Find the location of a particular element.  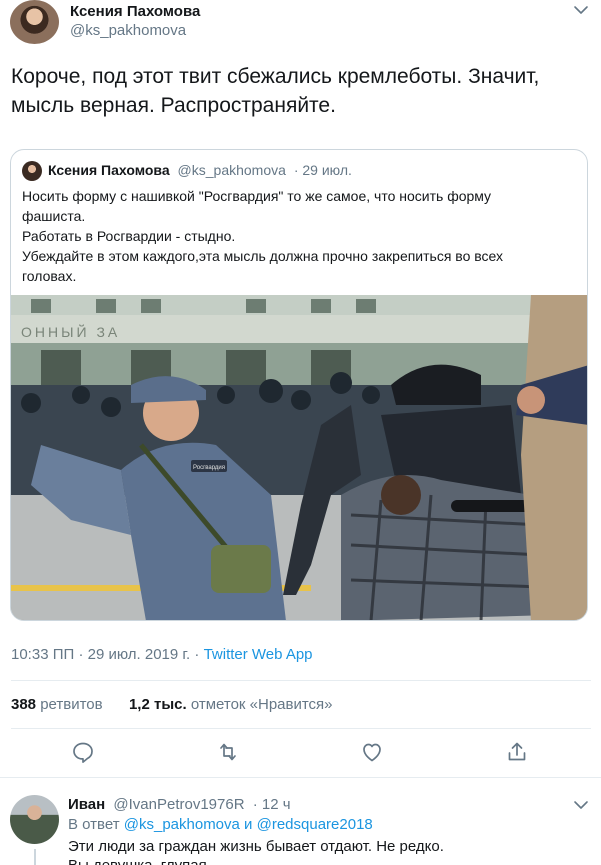

mention-link: @ks_pakhomova is located at coordinates (182, 824).